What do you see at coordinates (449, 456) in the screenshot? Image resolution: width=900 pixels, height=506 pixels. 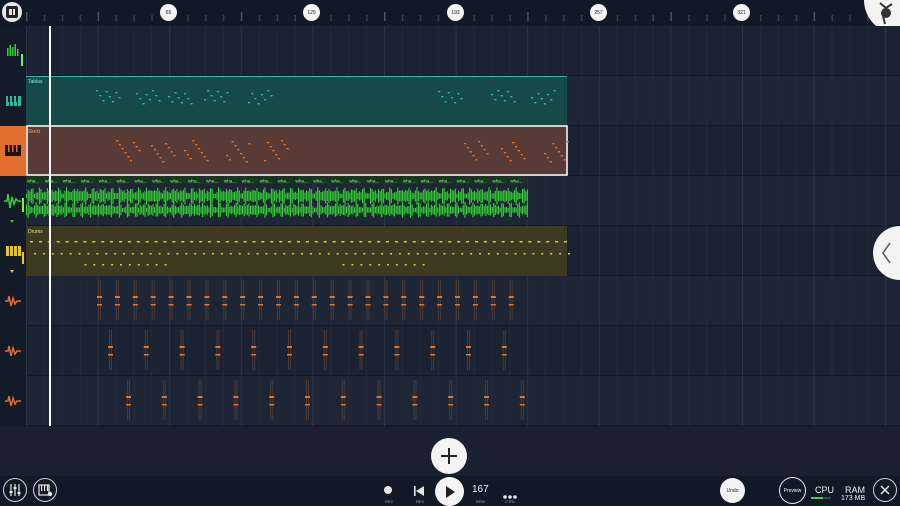 I see `add-track-button` at bounding box center [449, 456].